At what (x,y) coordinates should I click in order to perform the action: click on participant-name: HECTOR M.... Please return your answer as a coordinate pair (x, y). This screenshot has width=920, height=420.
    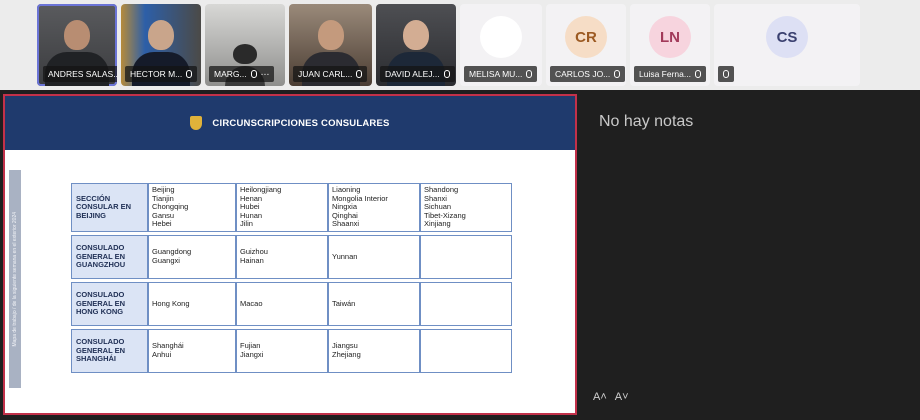
    Looking at the image, I should click on (156, 74).